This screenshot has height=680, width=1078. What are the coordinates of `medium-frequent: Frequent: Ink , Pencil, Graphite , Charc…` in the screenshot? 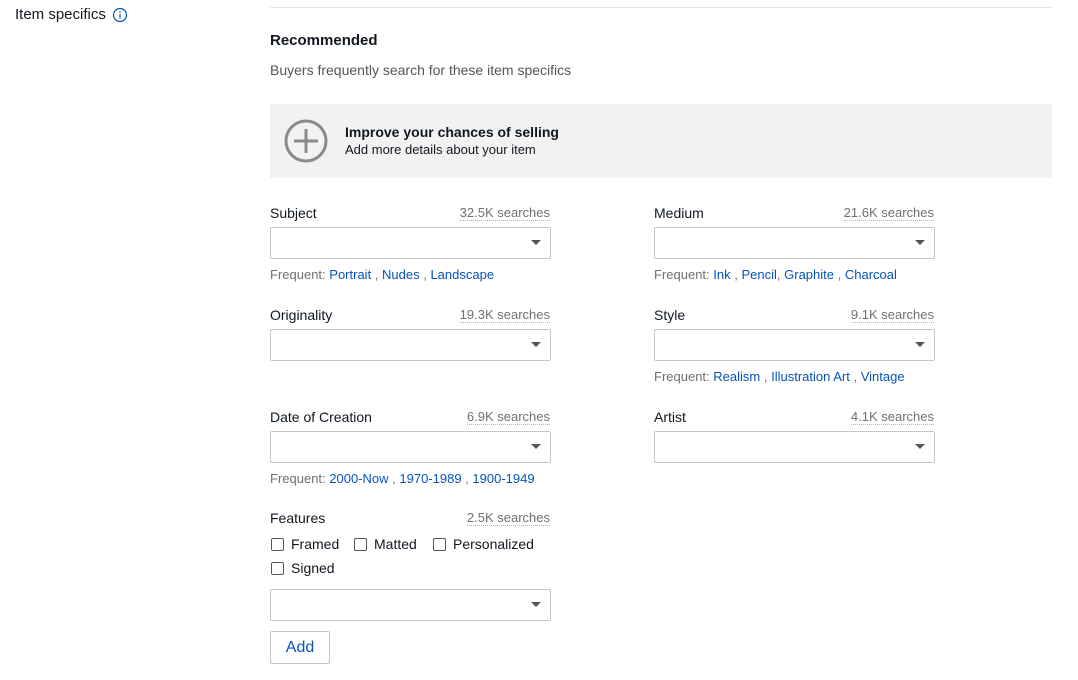 It's located at (775, 274).